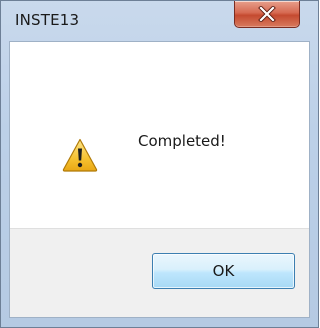 The width and height of the screenshot is (320, 328). What do you see at coordinates (182, 141) in the screenshot?
I see `dialog-message: Completed!` at bounding box center [182, 141].